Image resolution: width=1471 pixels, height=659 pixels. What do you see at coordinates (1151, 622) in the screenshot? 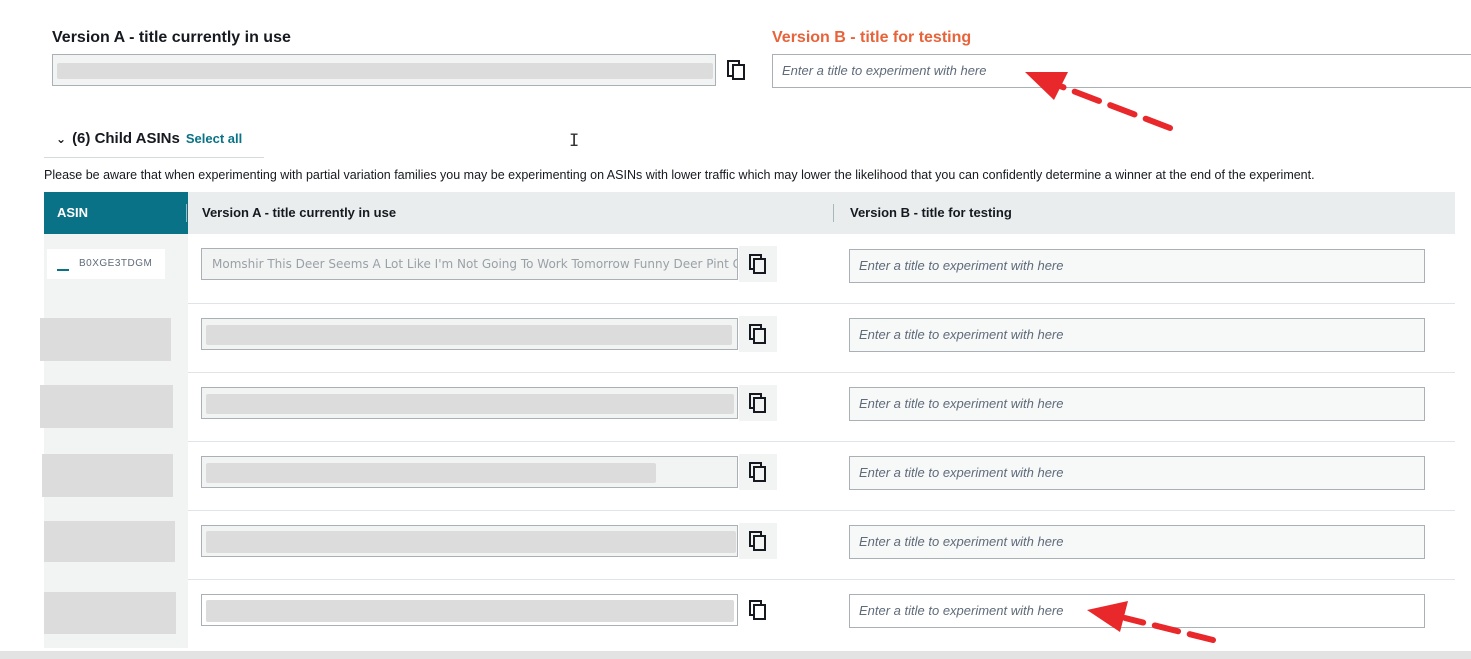
I see `annotation-arrow-bottom` at bounding box center [1151, 622].